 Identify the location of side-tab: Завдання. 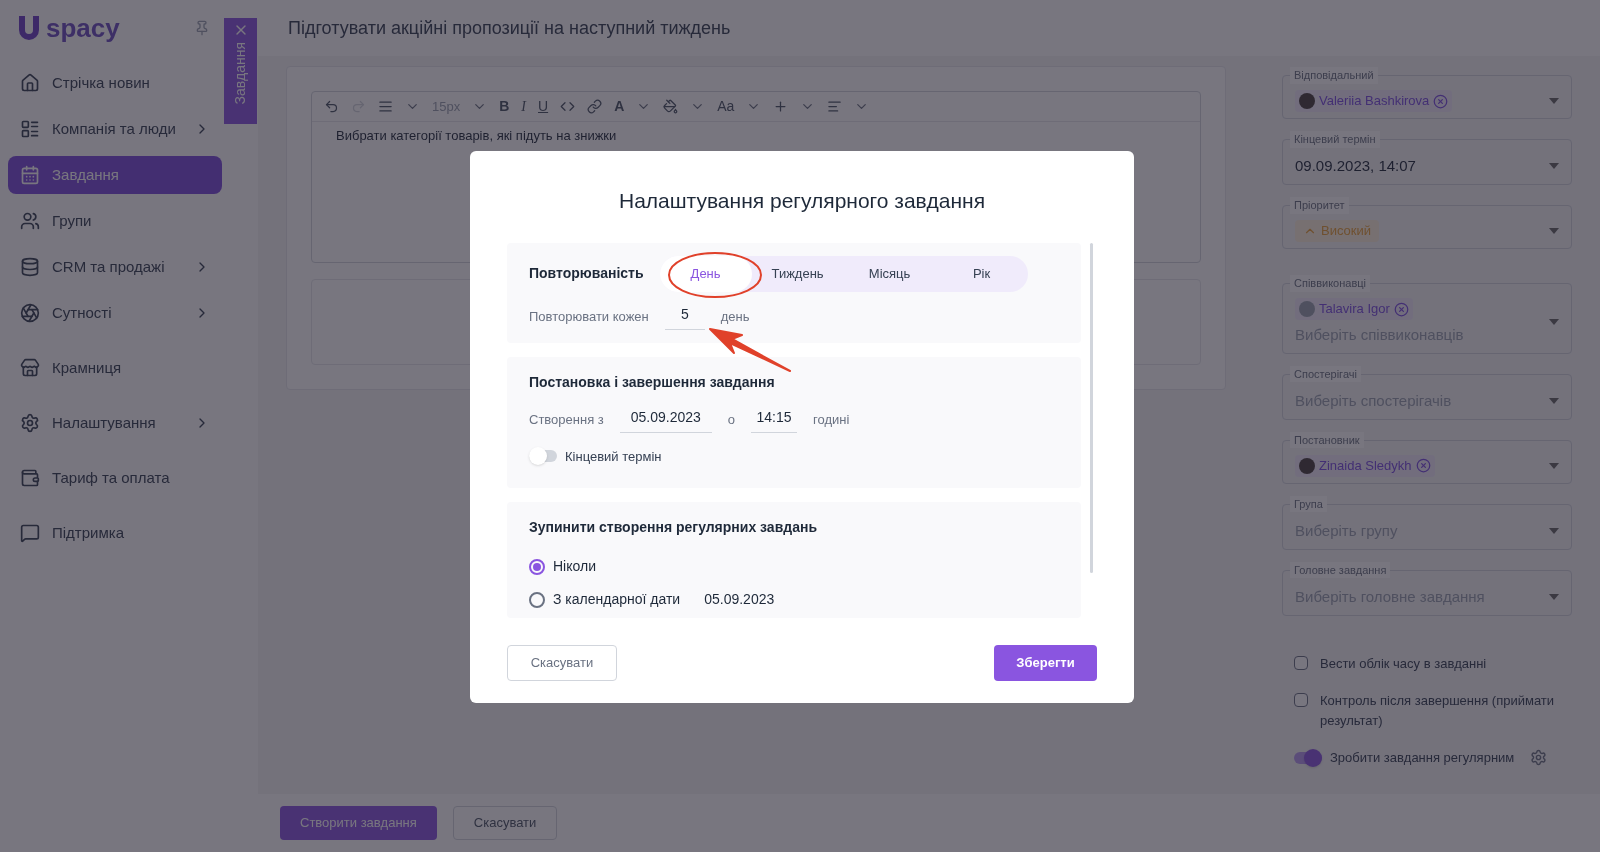
(240, 71).